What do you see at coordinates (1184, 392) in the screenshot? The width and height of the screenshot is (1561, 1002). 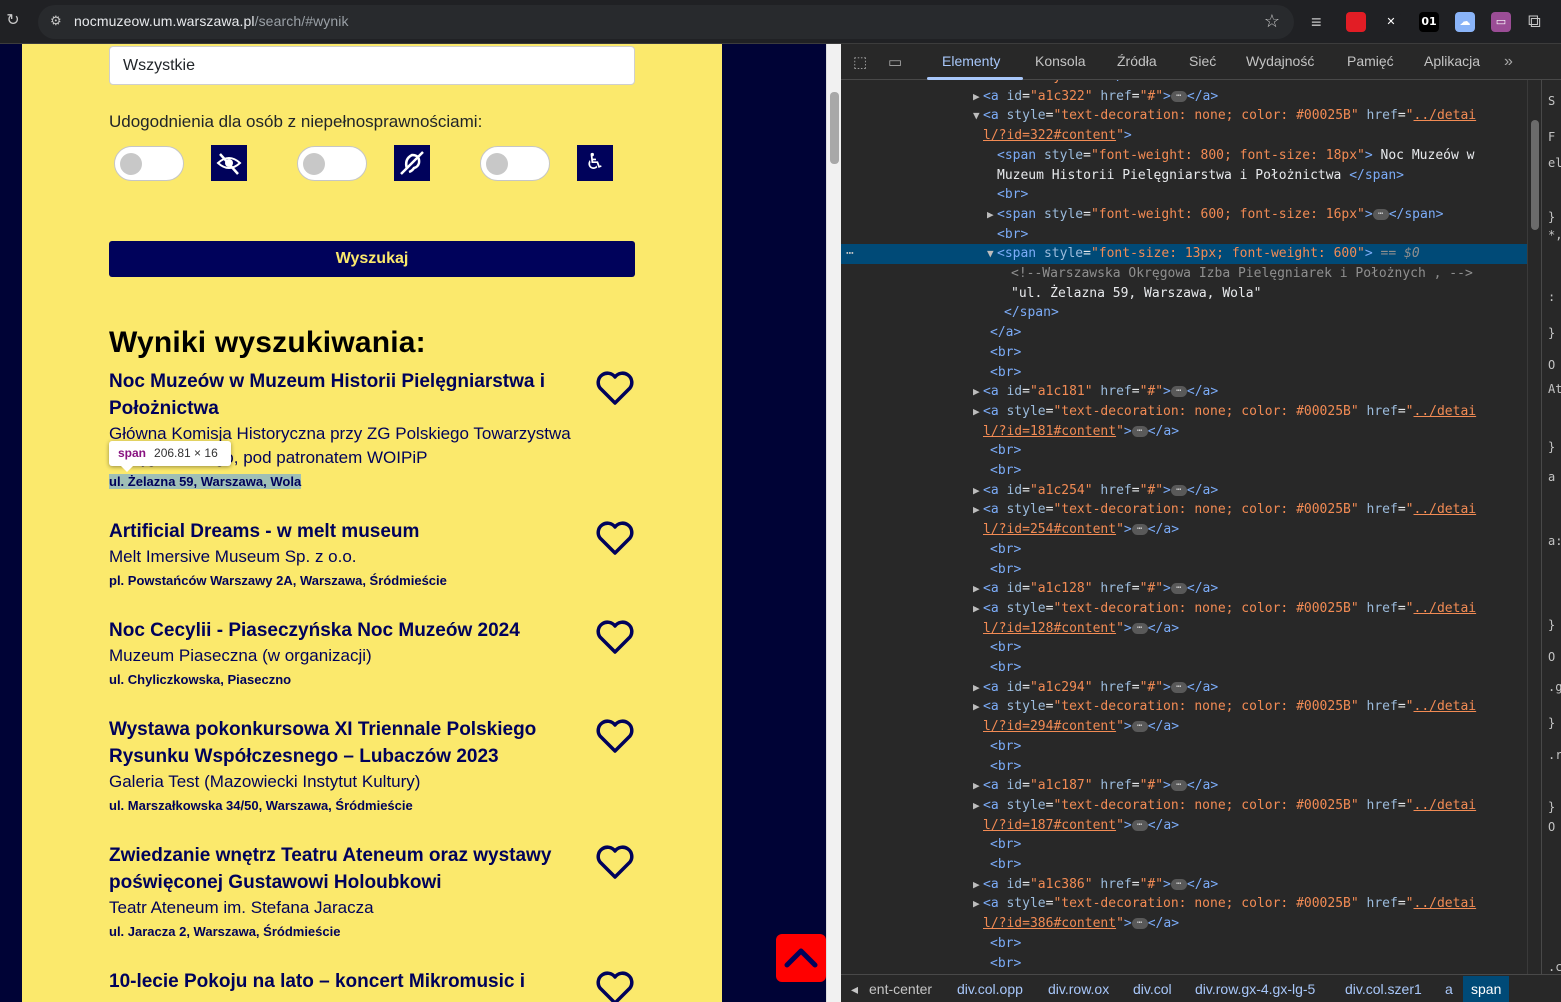 I see `dom-line: ▶ <a id="a1c181" href="#"> ⋯ </a>` at bounding box center [1184, 392].